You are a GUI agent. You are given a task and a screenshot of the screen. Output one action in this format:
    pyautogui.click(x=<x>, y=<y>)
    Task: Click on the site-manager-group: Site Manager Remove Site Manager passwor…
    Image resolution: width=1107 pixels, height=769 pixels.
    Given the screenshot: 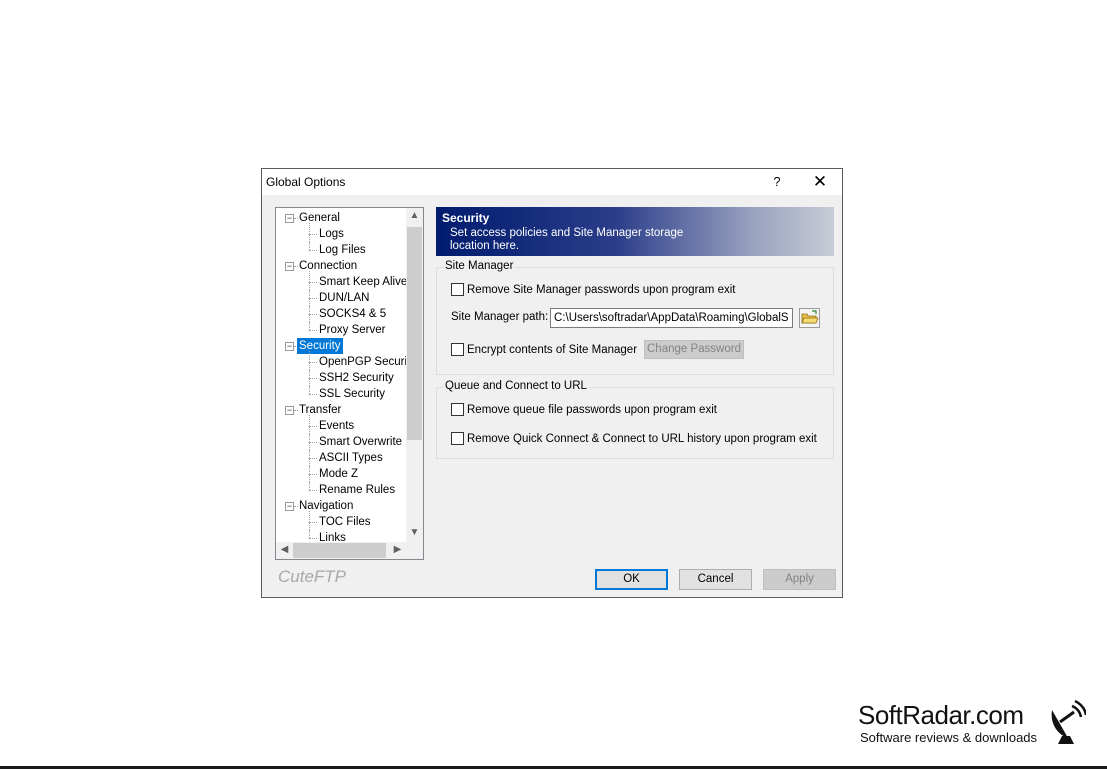 What is the action you would take?
    pyautogui.click(x=635, y=317)
    